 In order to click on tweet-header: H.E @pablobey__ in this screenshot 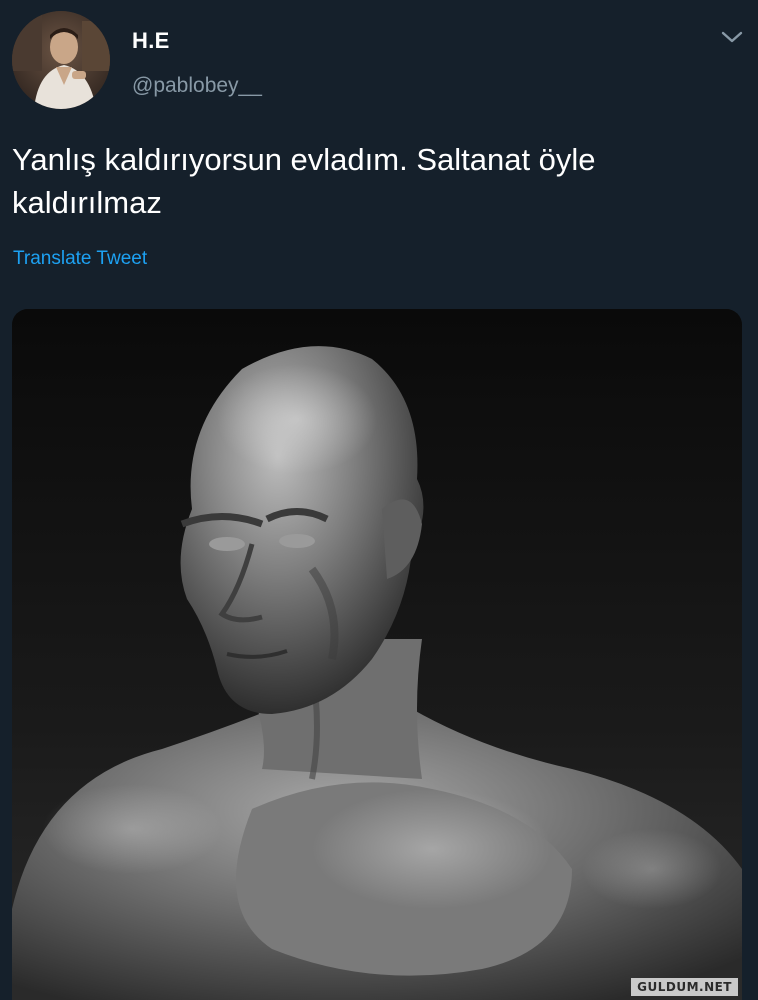, I will do `click(379, 60)`.